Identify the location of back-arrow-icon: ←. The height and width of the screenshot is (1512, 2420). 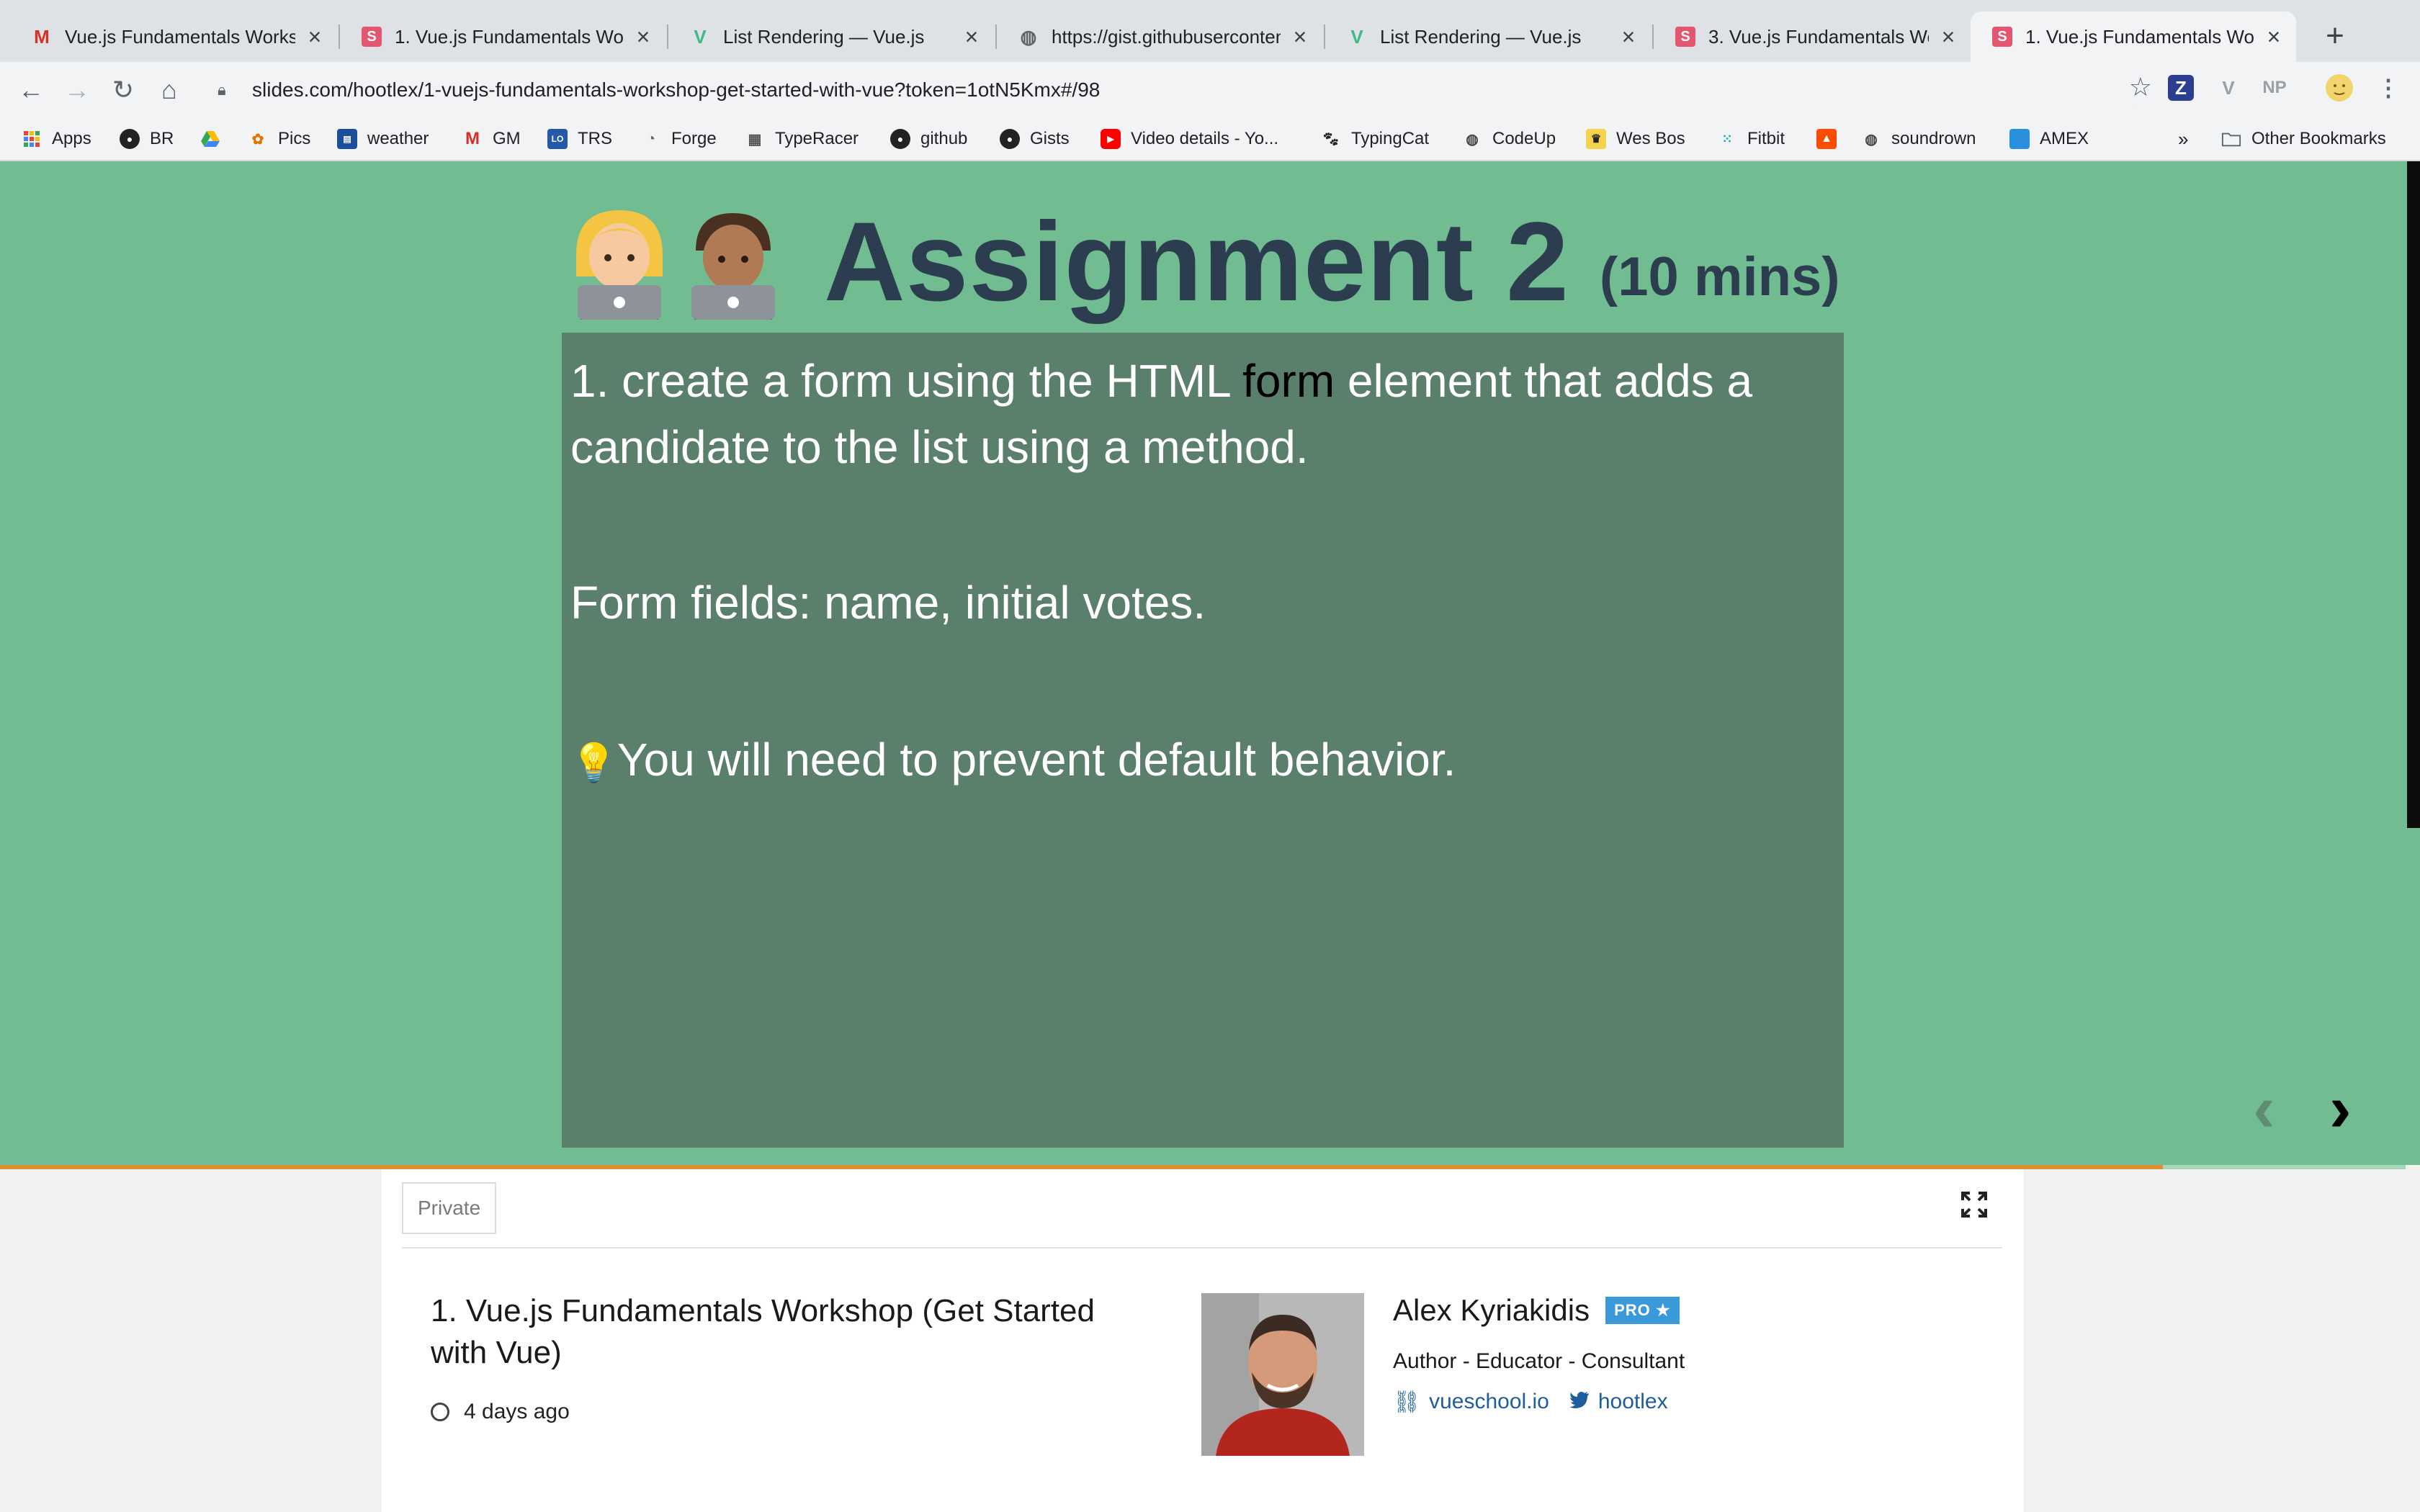
(31, 90).